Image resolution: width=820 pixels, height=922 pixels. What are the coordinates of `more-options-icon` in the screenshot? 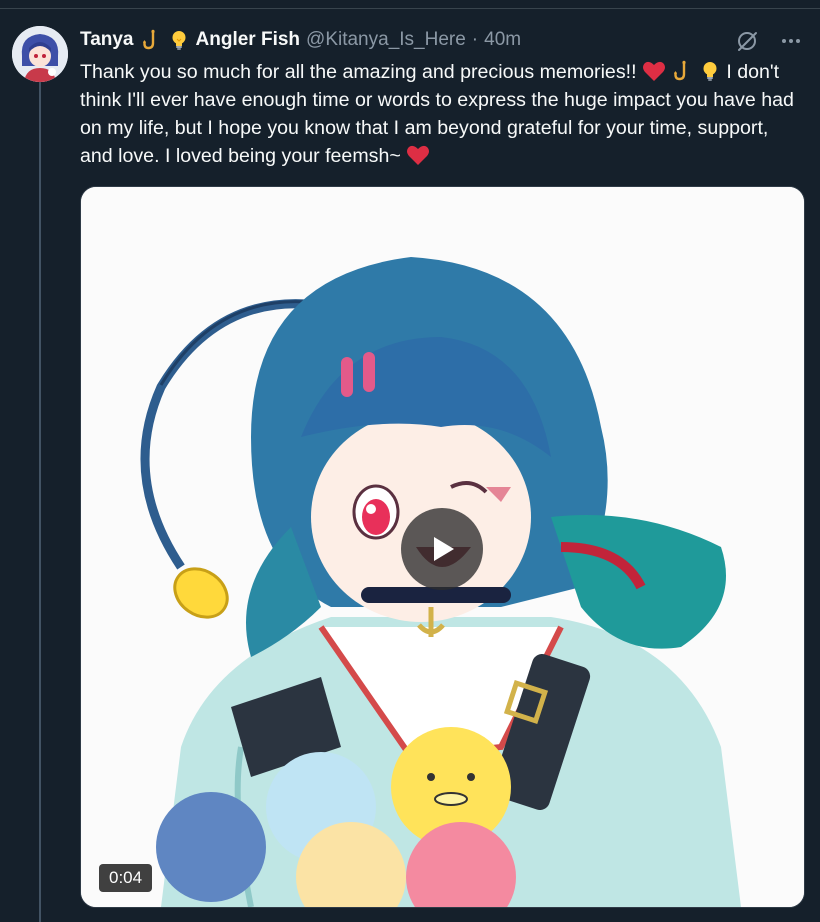 It's located at (791, 41).